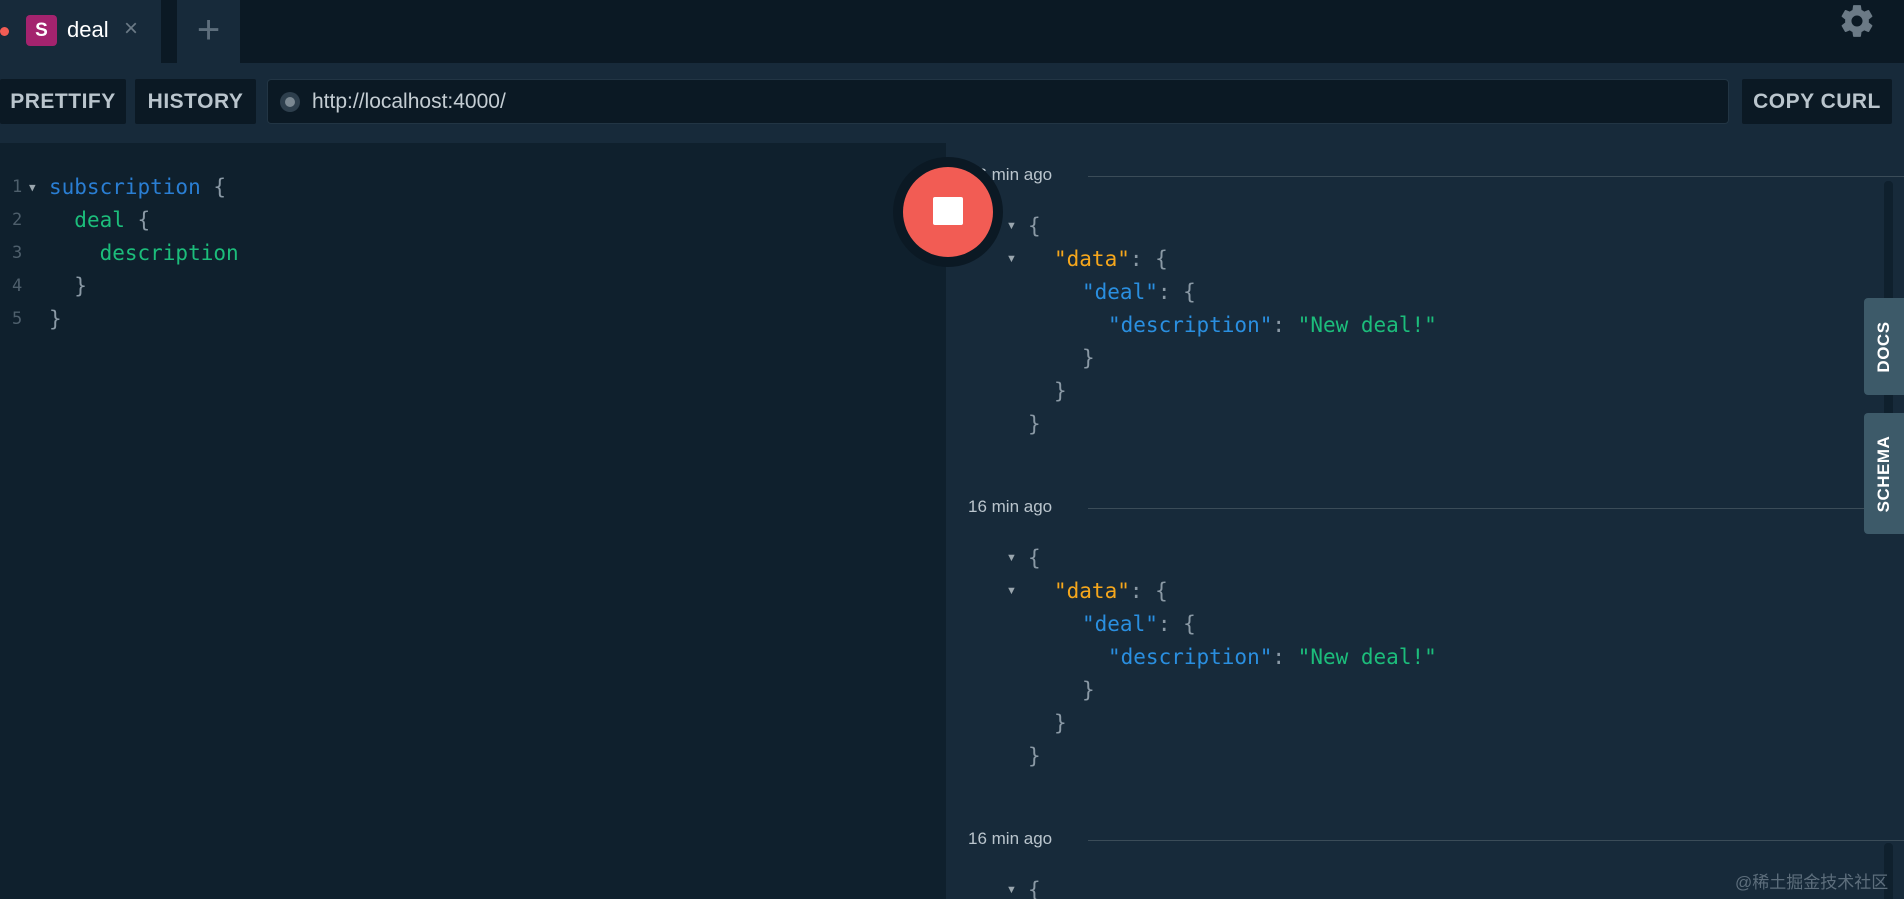 The image size is (1904, 899). I want to click on stop-subscription-button, so click(948, 212).